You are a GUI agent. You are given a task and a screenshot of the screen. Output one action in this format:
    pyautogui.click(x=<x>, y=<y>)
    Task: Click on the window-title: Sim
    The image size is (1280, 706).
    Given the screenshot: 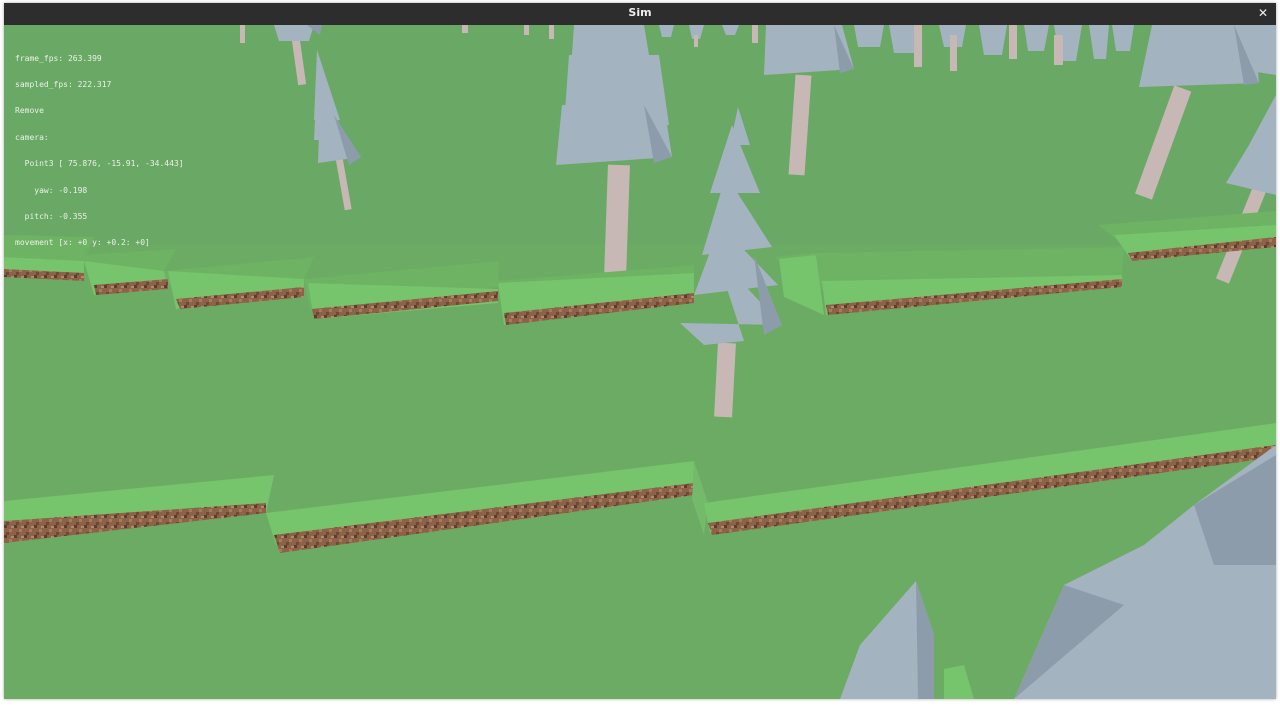 What is the action you would take?
    pyautogui.click(x=640, y=12)
    